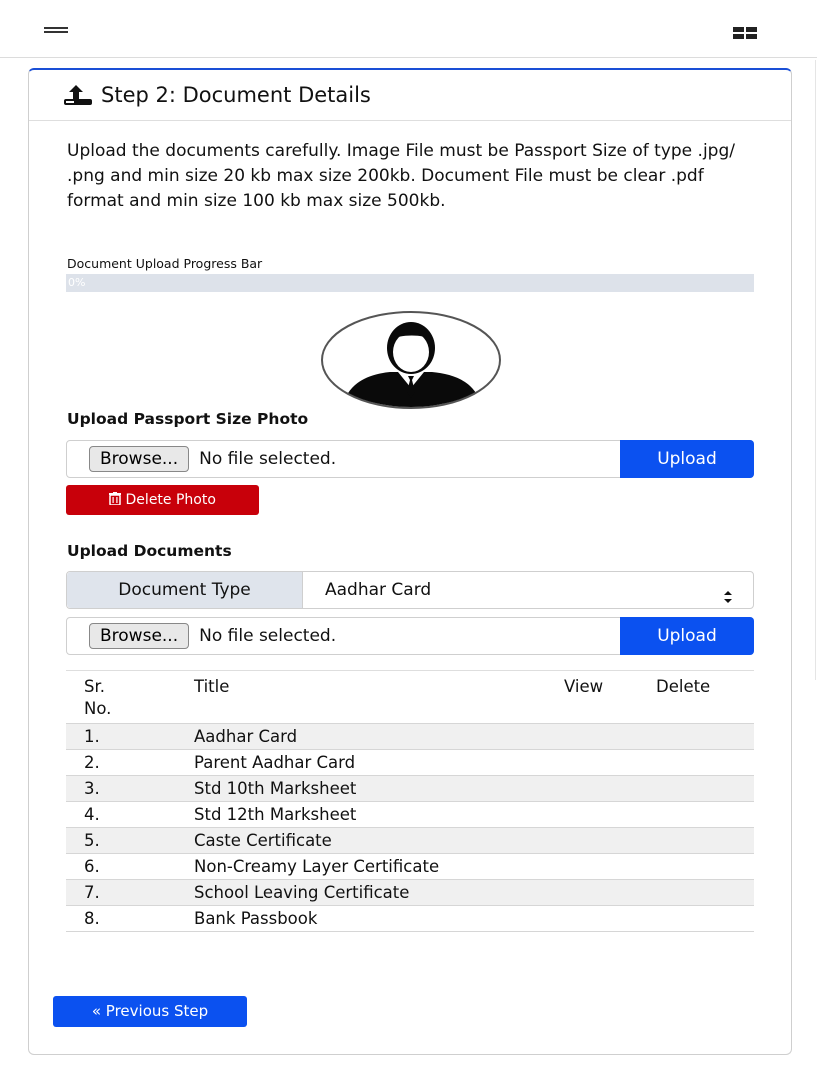  I want to click on progress-label: Document Upload Progress Bar, so click(165, 263).